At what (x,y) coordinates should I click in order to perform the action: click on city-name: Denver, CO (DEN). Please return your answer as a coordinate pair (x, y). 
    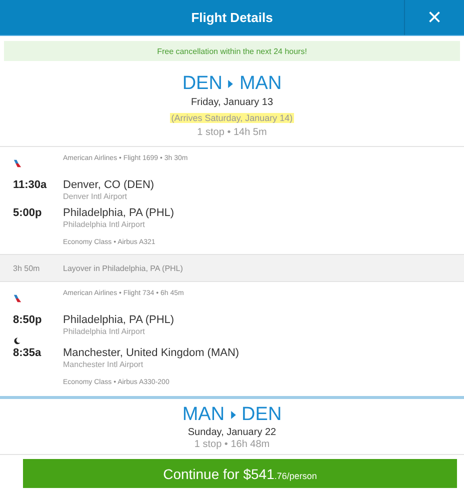
    Looking at the image, I should click on (108, 185).